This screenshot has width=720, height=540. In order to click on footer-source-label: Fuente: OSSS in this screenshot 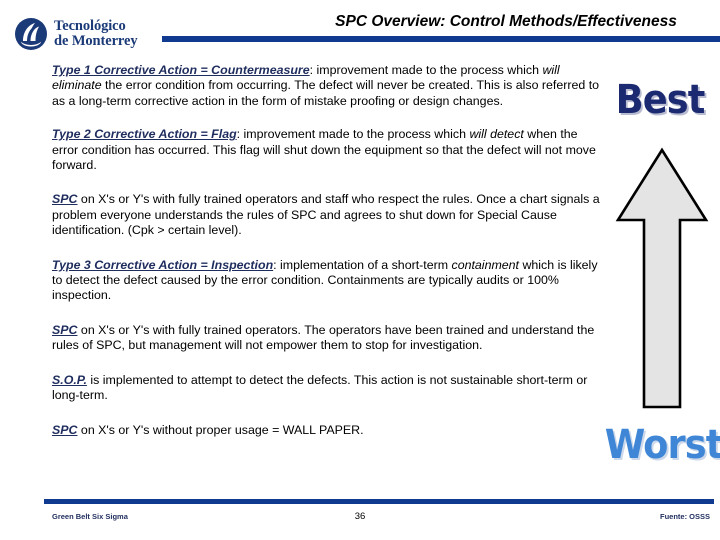, I will do `click(684, 516)`.